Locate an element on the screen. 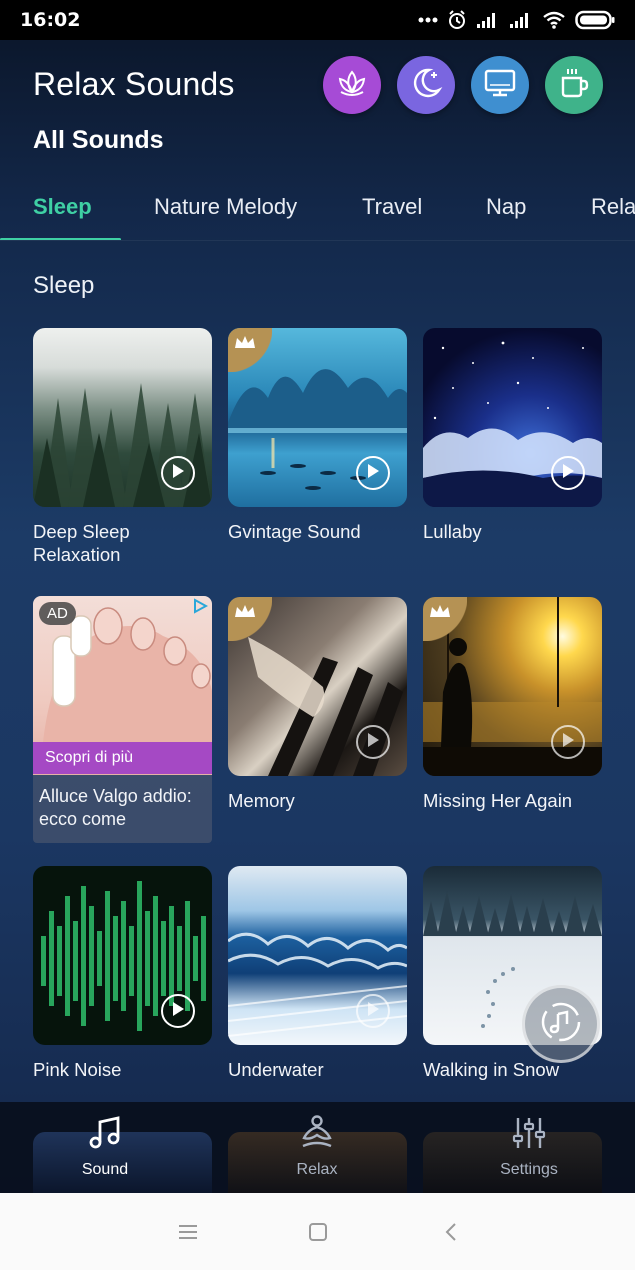 This screenshot has height=1270, width=635. meditation-icon is located at coordinates (317, 1135).